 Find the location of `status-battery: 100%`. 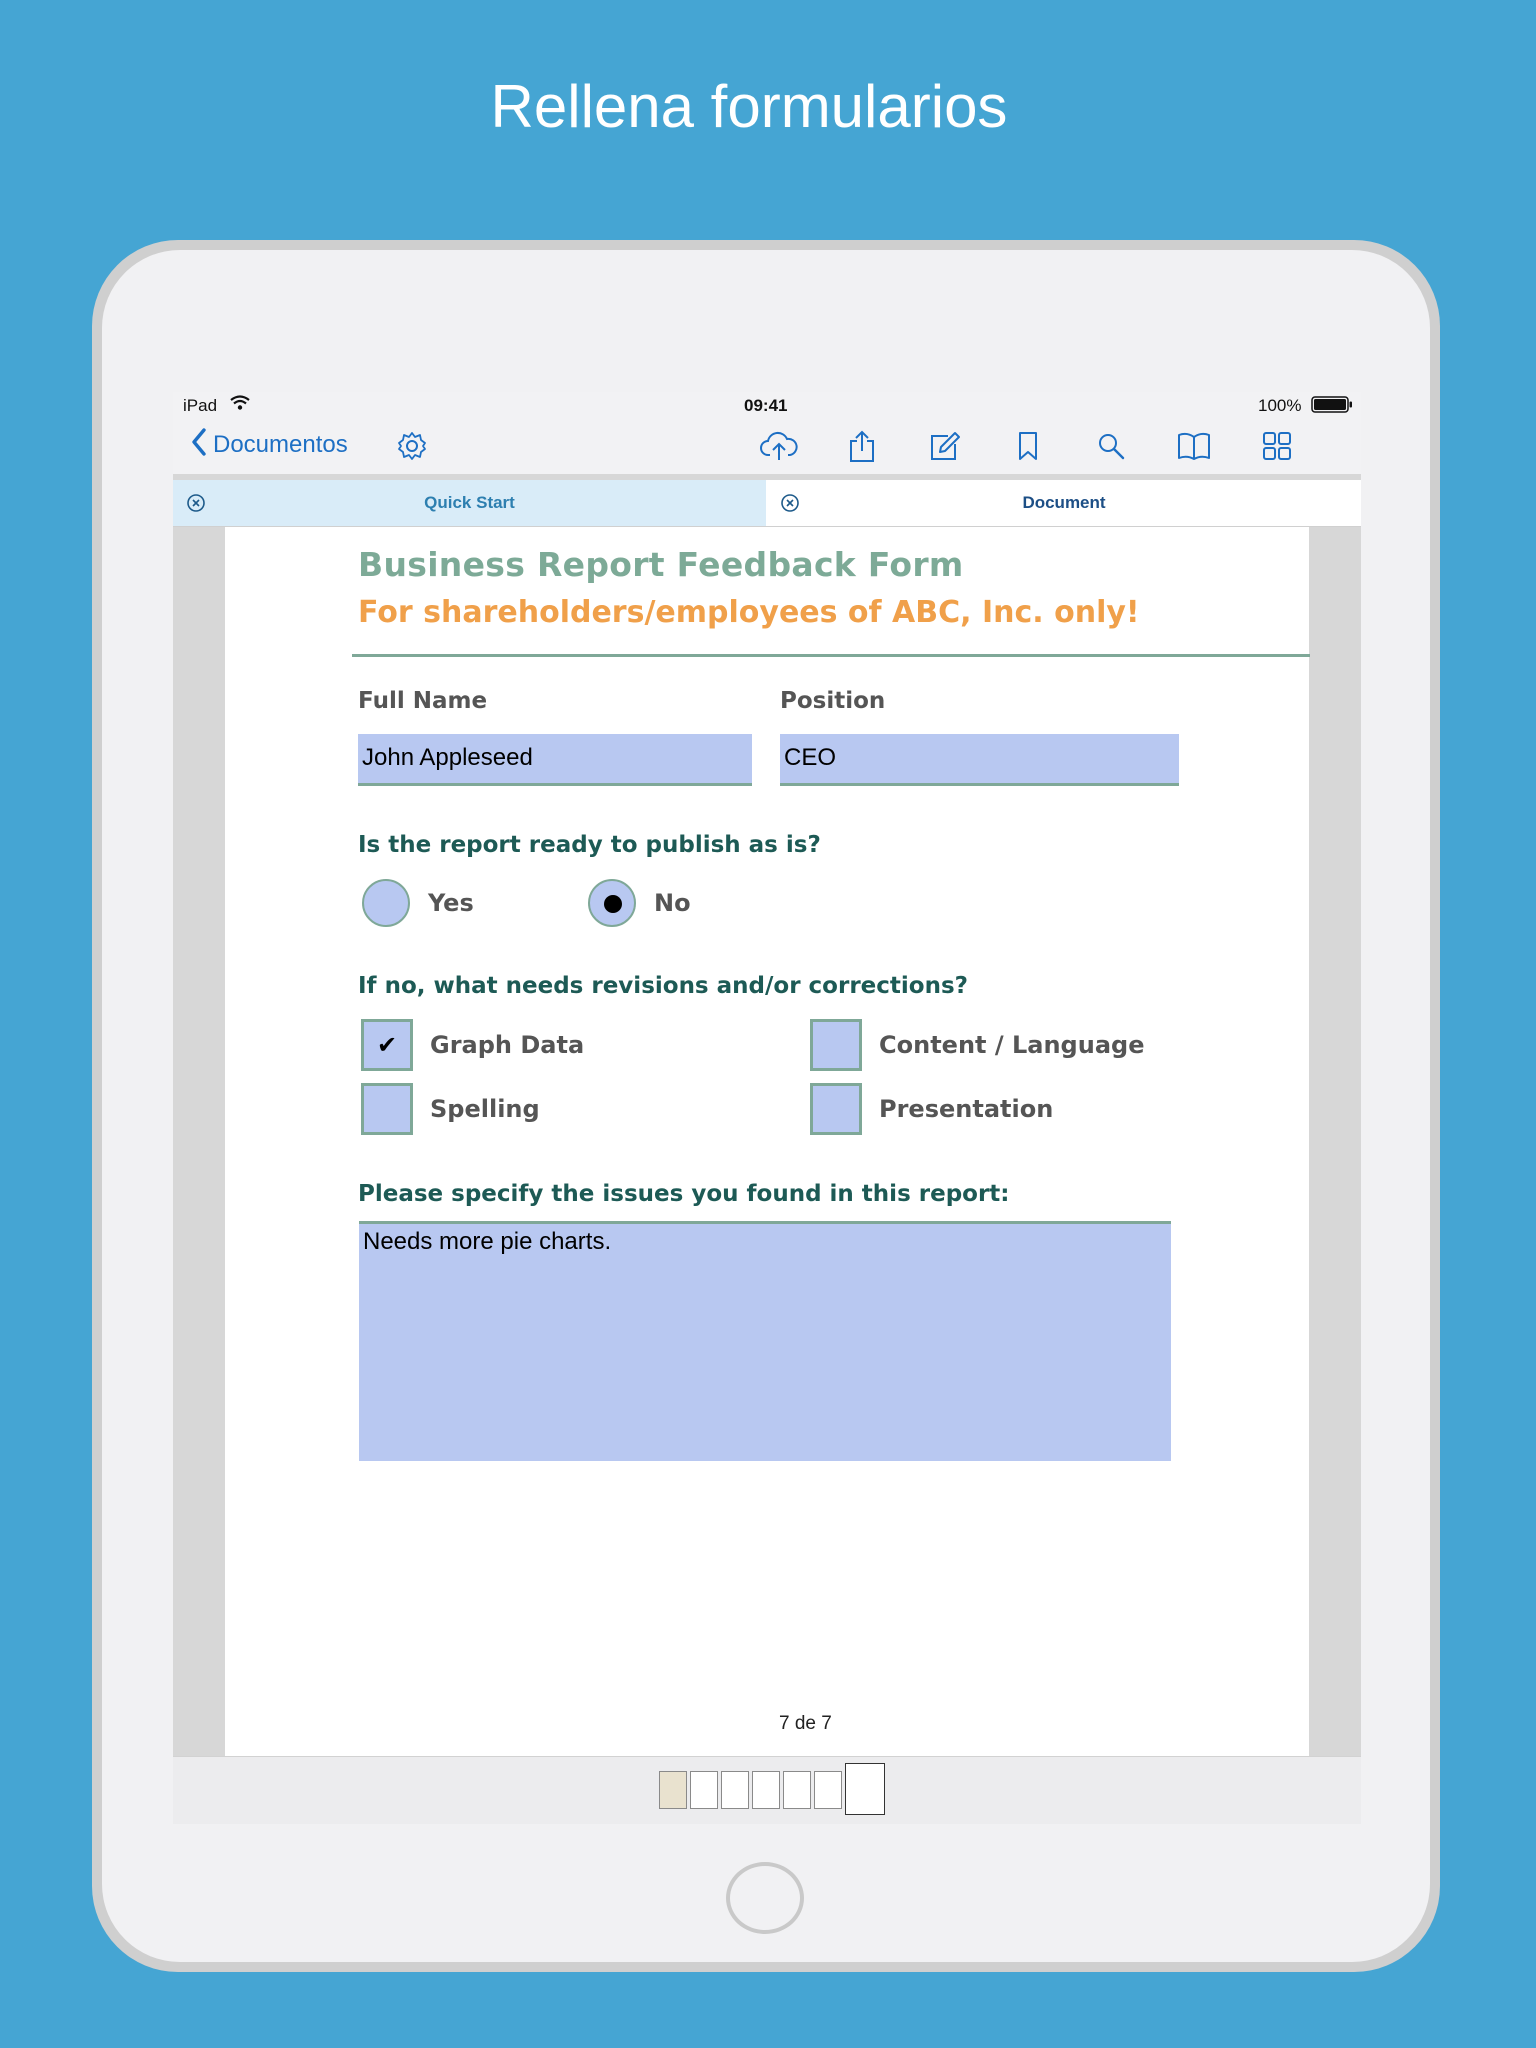

status-battery: 100% is located at coordinates (1280, 405).